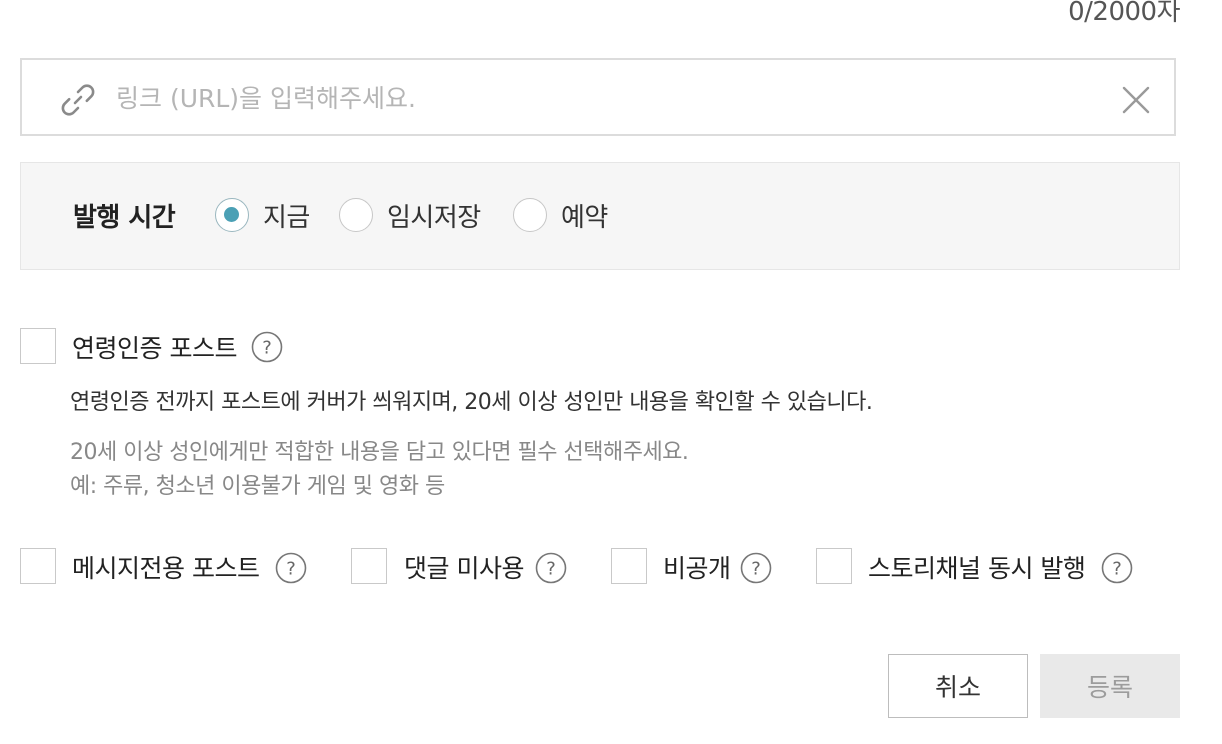 The height and width of the screenshot is (744, 1222). What do you see at coordinates (369, 566) in the screenshot?
I see `disable-comments-checkbox` at bounding box center [369, 566].